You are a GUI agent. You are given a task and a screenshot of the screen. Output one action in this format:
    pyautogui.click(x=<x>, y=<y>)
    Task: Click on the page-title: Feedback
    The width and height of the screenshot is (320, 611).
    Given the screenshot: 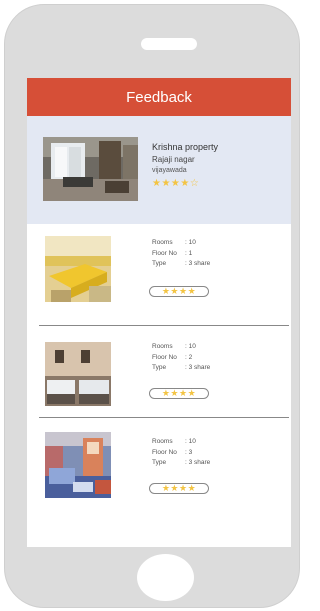 What is the action you would take?
    pyautogui.click(x=159, y=97)
    